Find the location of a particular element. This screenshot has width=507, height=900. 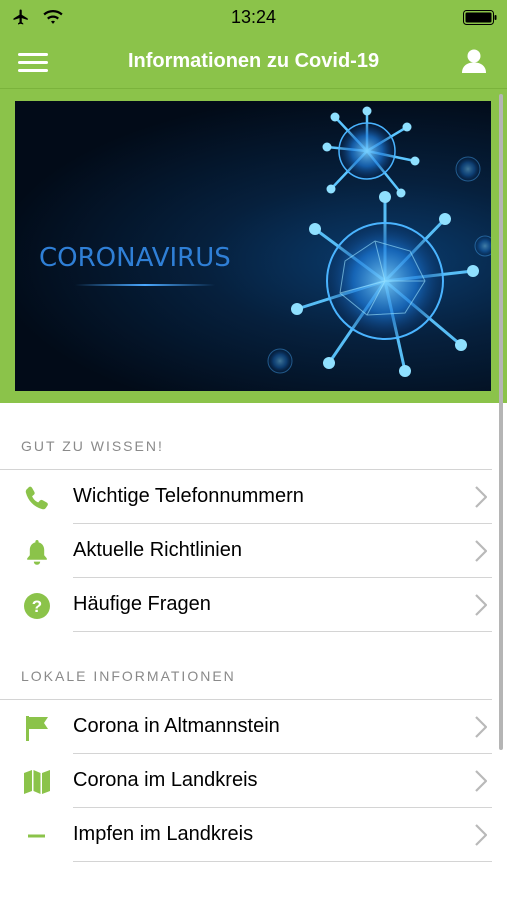

page-title: Informationen zu Covid-19 is located at coordinates (253, 61).